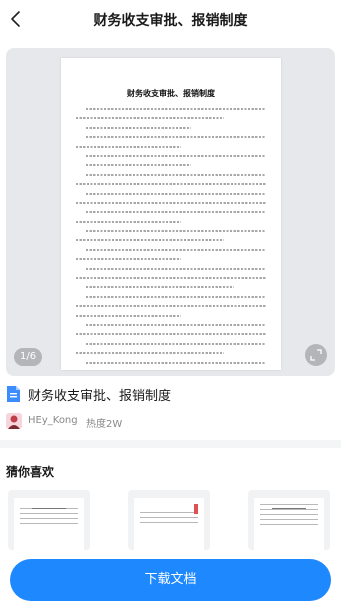 Image resolution: width=341 pixels, height=604 pixels. Describe the element at coordinates (170, 580) in the screenshot. I see `download-button: 下载文档` at that location.